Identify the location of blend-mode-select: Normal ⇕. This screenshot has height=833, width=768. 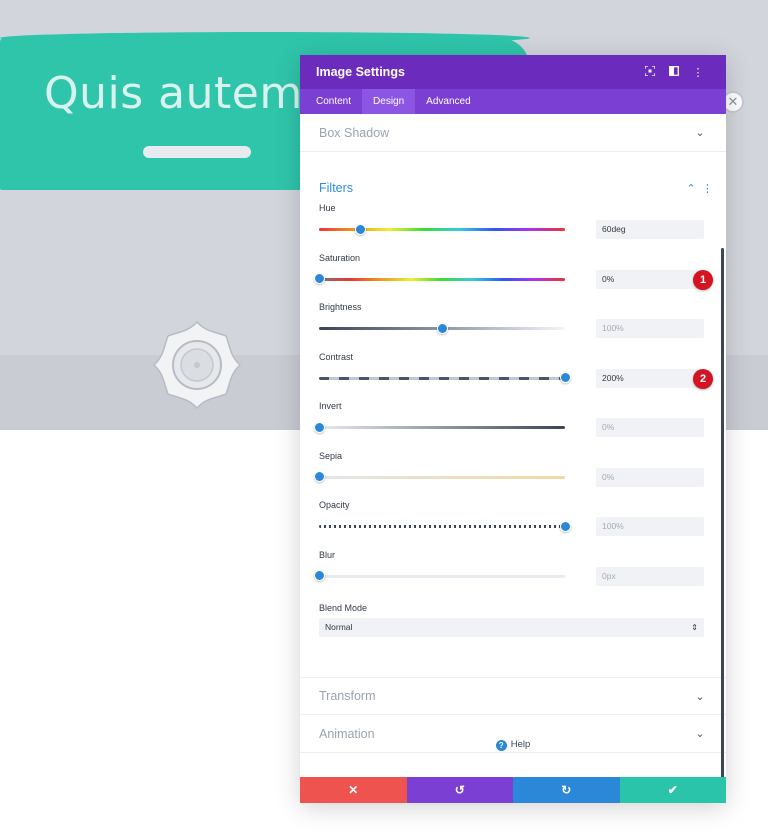
(511, 627).